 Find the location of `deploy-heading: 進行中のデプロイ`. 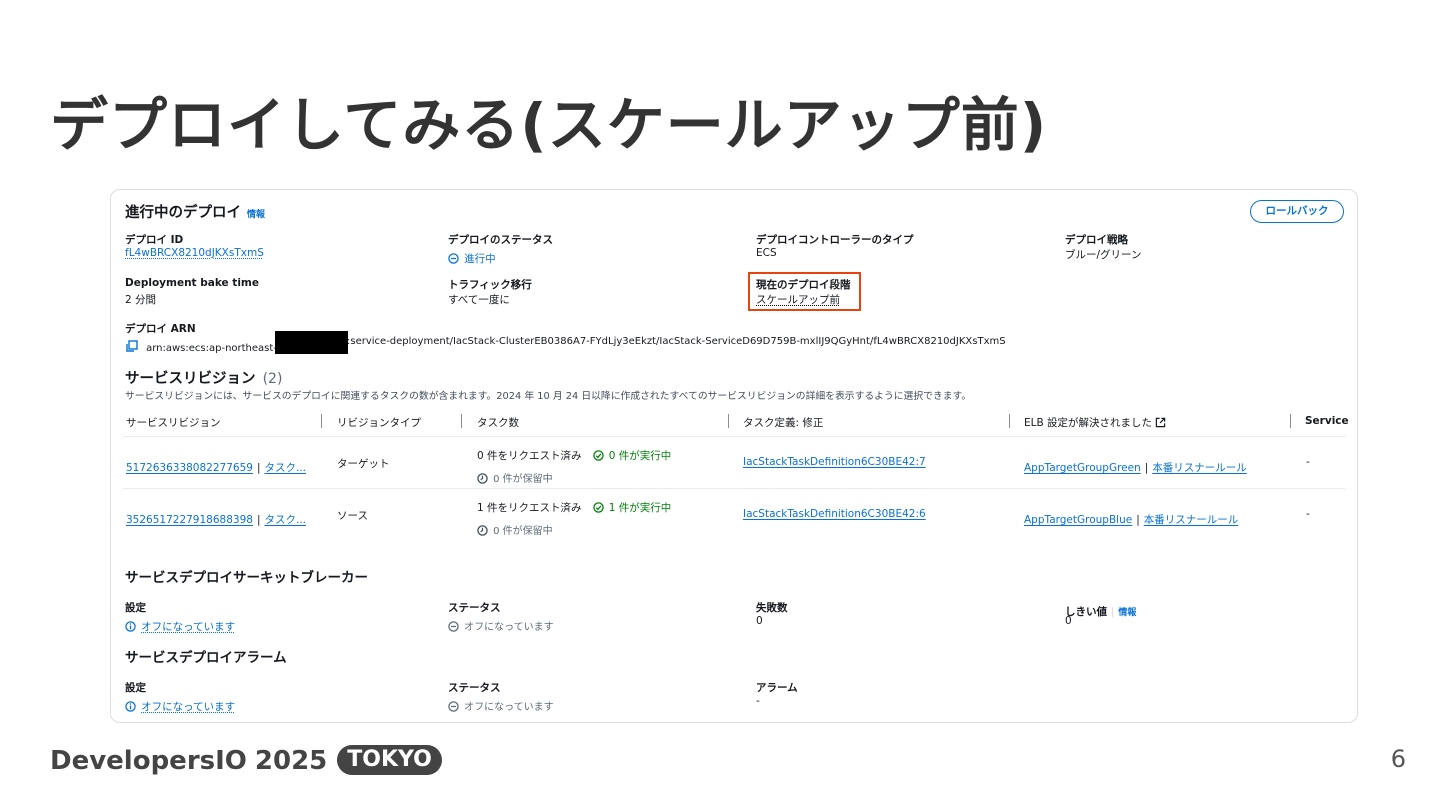

deploy-heading: 進行中のデプロイ is located at coordinates (183, 213).